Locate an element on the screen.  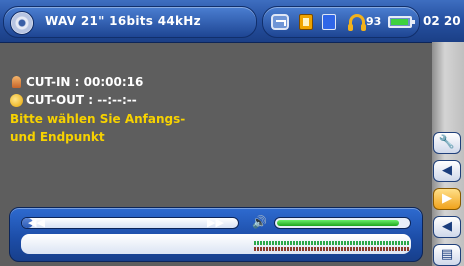
rewind-icon: ◀◀ is located at coordinates (36, 222).